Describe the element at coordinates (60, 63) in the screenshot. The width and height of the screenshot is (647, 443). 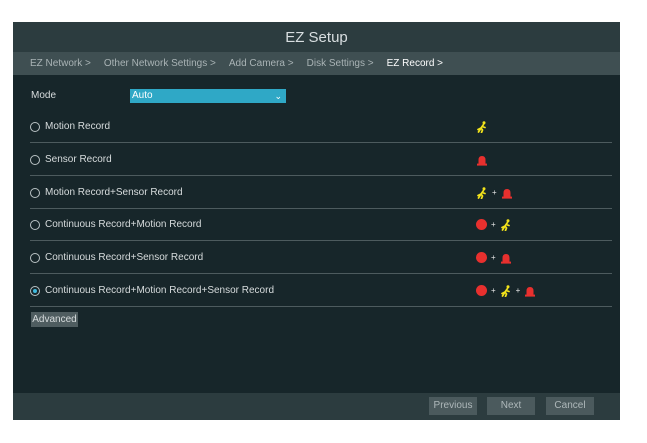
I see `breadcrumb-ez-network: EZ Network >` at that location.